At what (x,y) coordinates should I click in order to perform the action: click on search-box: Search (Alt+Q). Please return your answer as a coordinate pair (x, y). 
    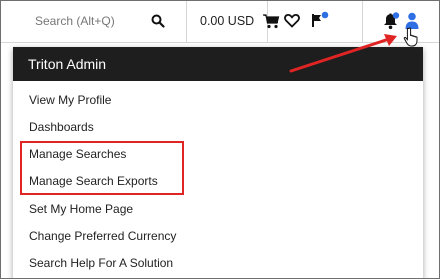
    Looking at the image, I should click on (94, 21).